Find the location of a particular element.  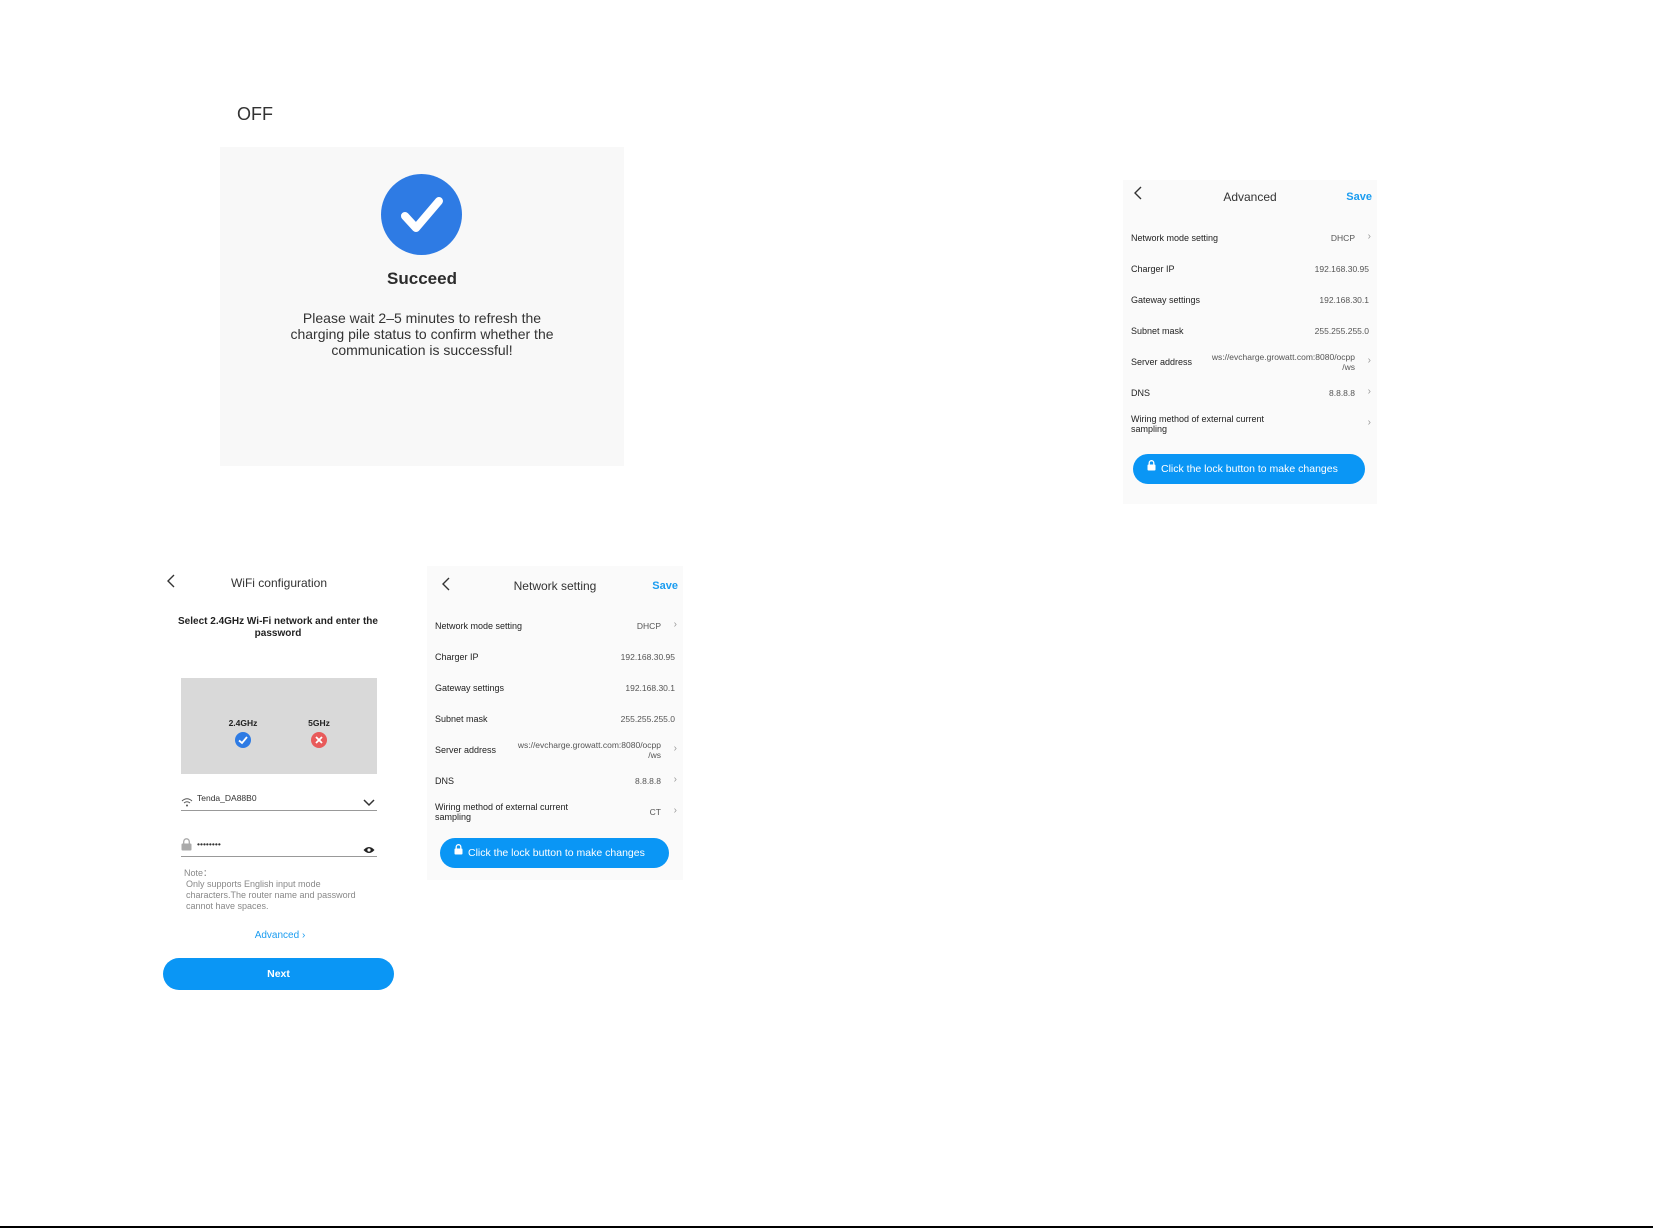

success-check-icon is located at coordinates (421, 214).